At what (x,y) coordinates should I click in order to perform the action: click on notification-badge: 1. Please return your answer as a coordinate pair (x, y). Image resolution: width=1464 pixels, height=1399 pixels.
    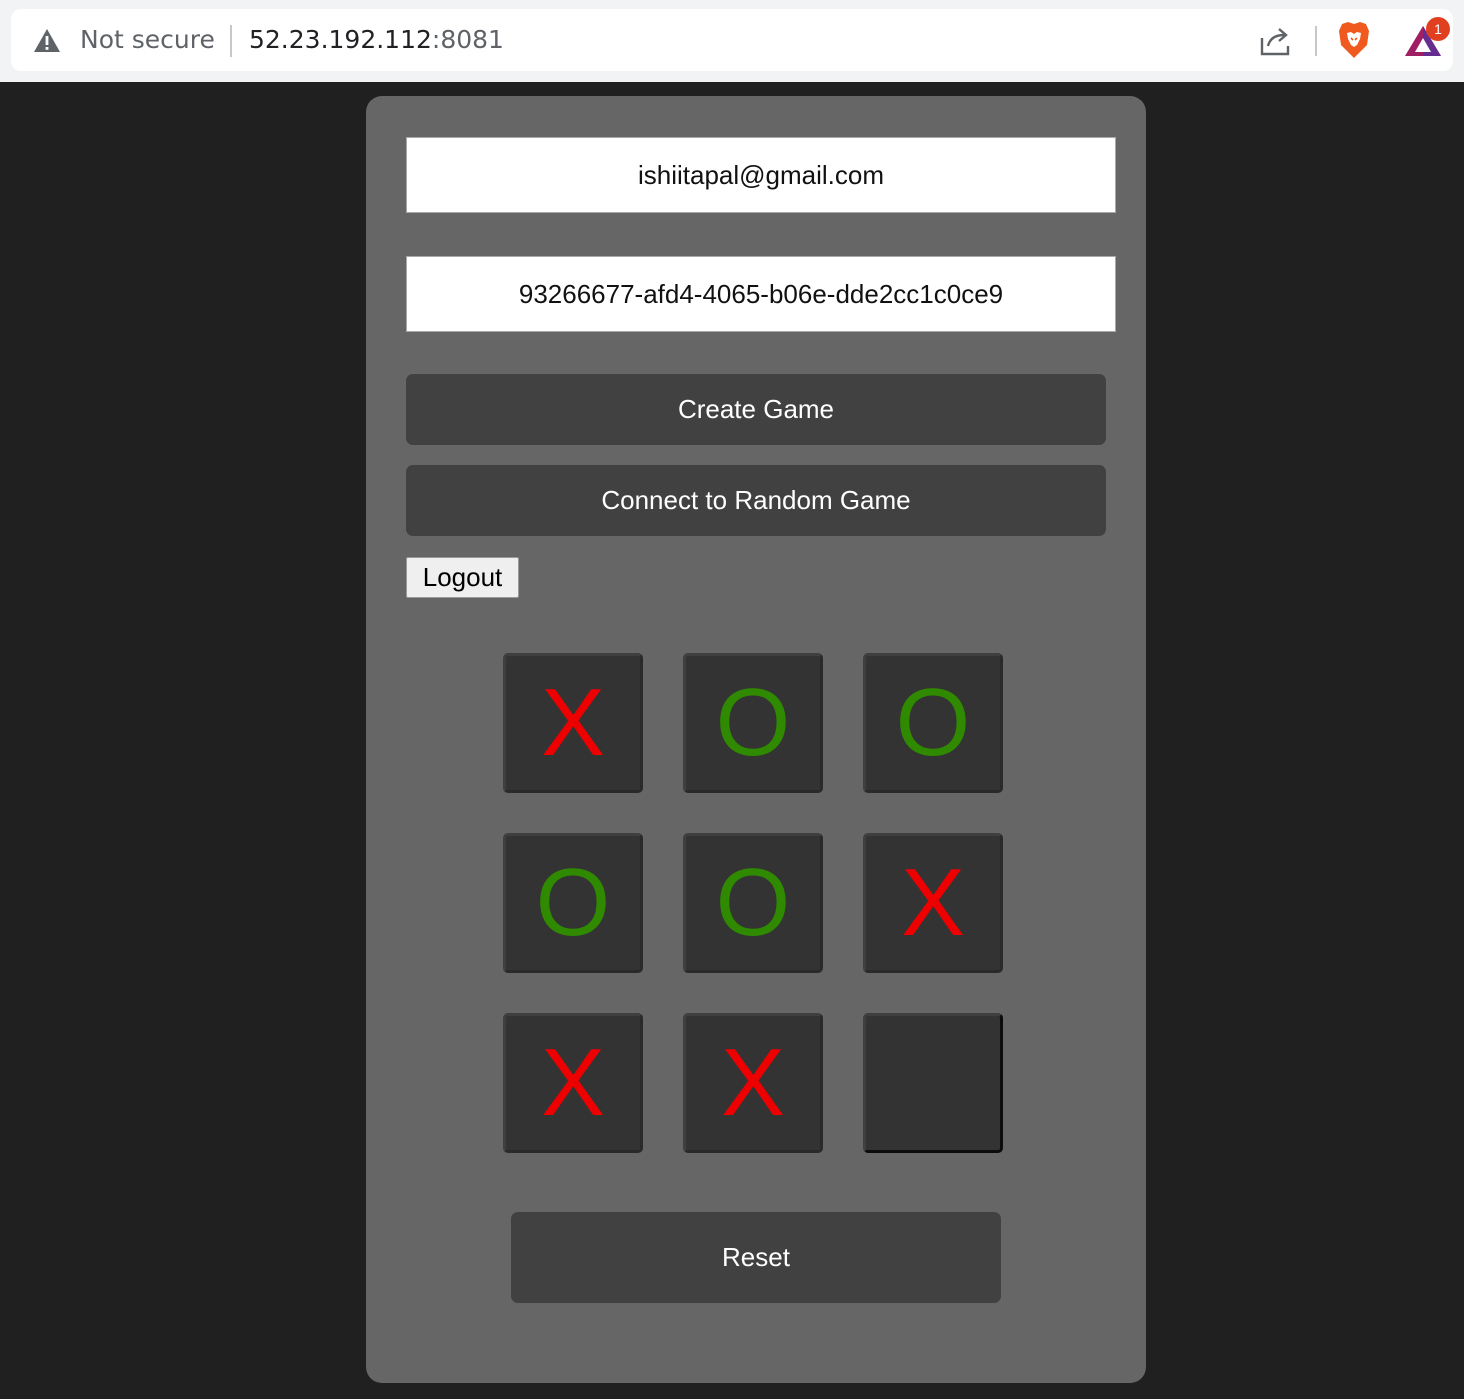
    Looking at the image, I should click on (1438, 29).